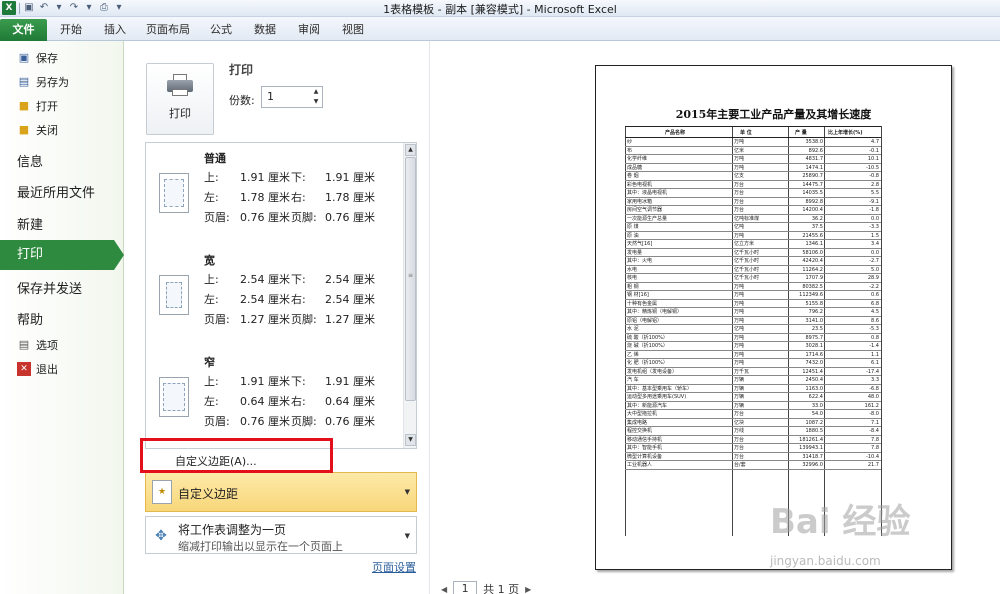 The width and height of the screenshot is (1000, 594). Describe the element at coordinates (62, 58) in the screenshot. I see `nav-save: ▣ 保存` at that location.